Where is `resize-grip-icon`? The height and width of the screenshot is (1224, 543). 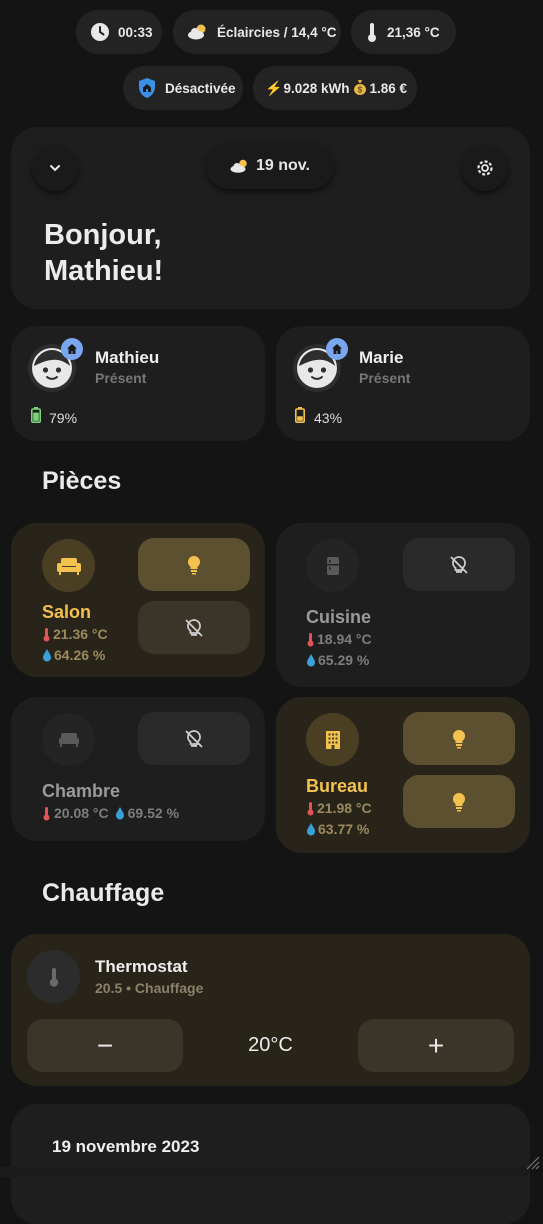 resize-grip-icon is located at coordinates (532, 1162).